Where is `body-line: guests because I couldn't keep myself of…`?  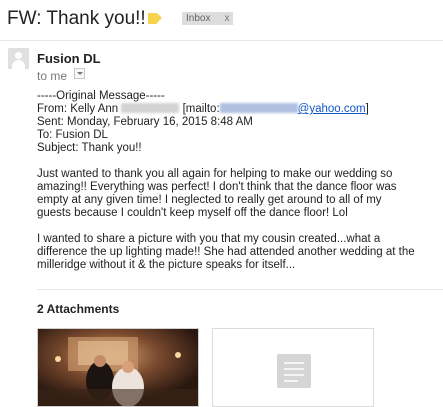 body-line: guests because I couldn't keep myself of… is located at coordinates (192, 213).